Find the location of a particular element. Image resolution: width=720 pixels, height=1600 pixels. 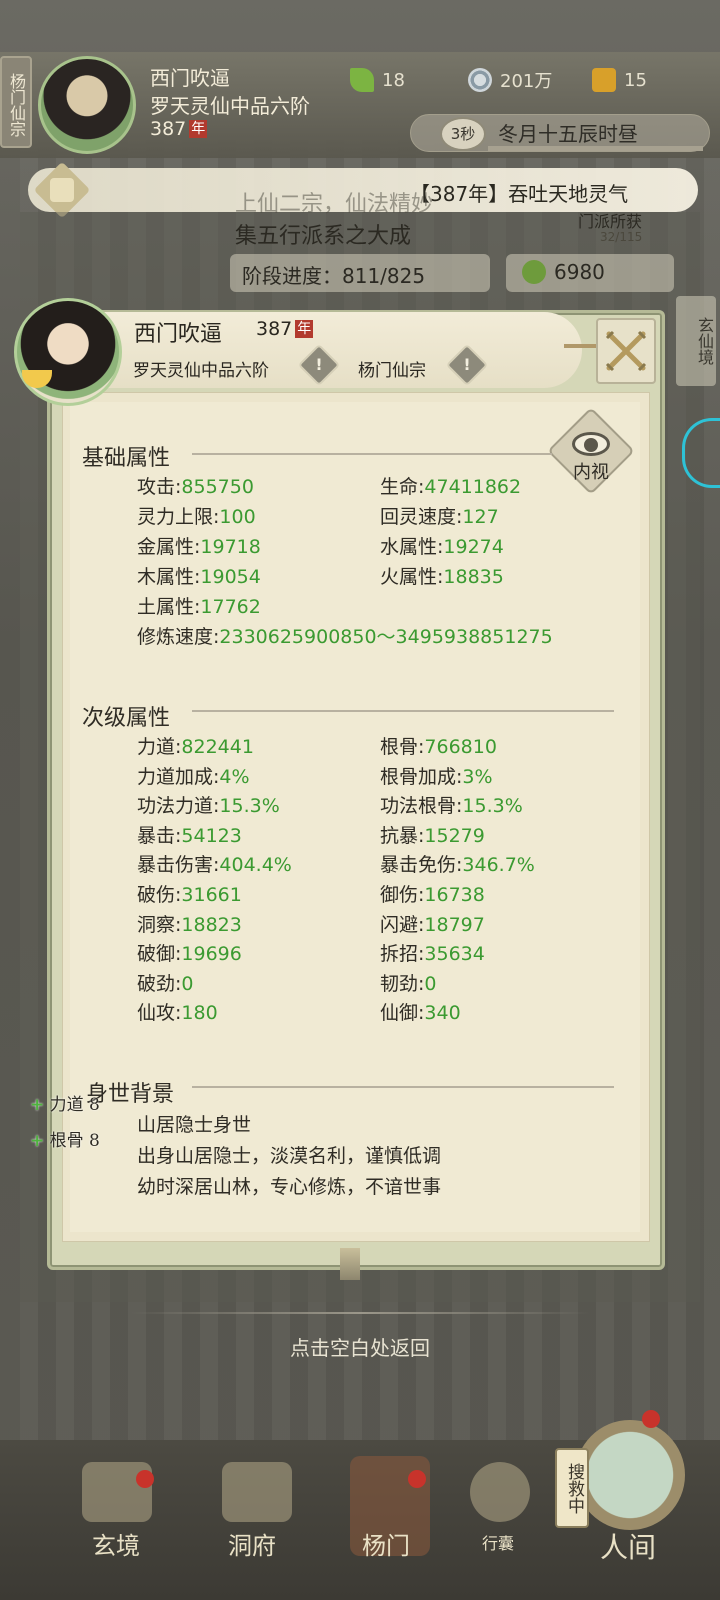

search-rescue-badge: 搜救中 is located at coordinates (572, 1488).